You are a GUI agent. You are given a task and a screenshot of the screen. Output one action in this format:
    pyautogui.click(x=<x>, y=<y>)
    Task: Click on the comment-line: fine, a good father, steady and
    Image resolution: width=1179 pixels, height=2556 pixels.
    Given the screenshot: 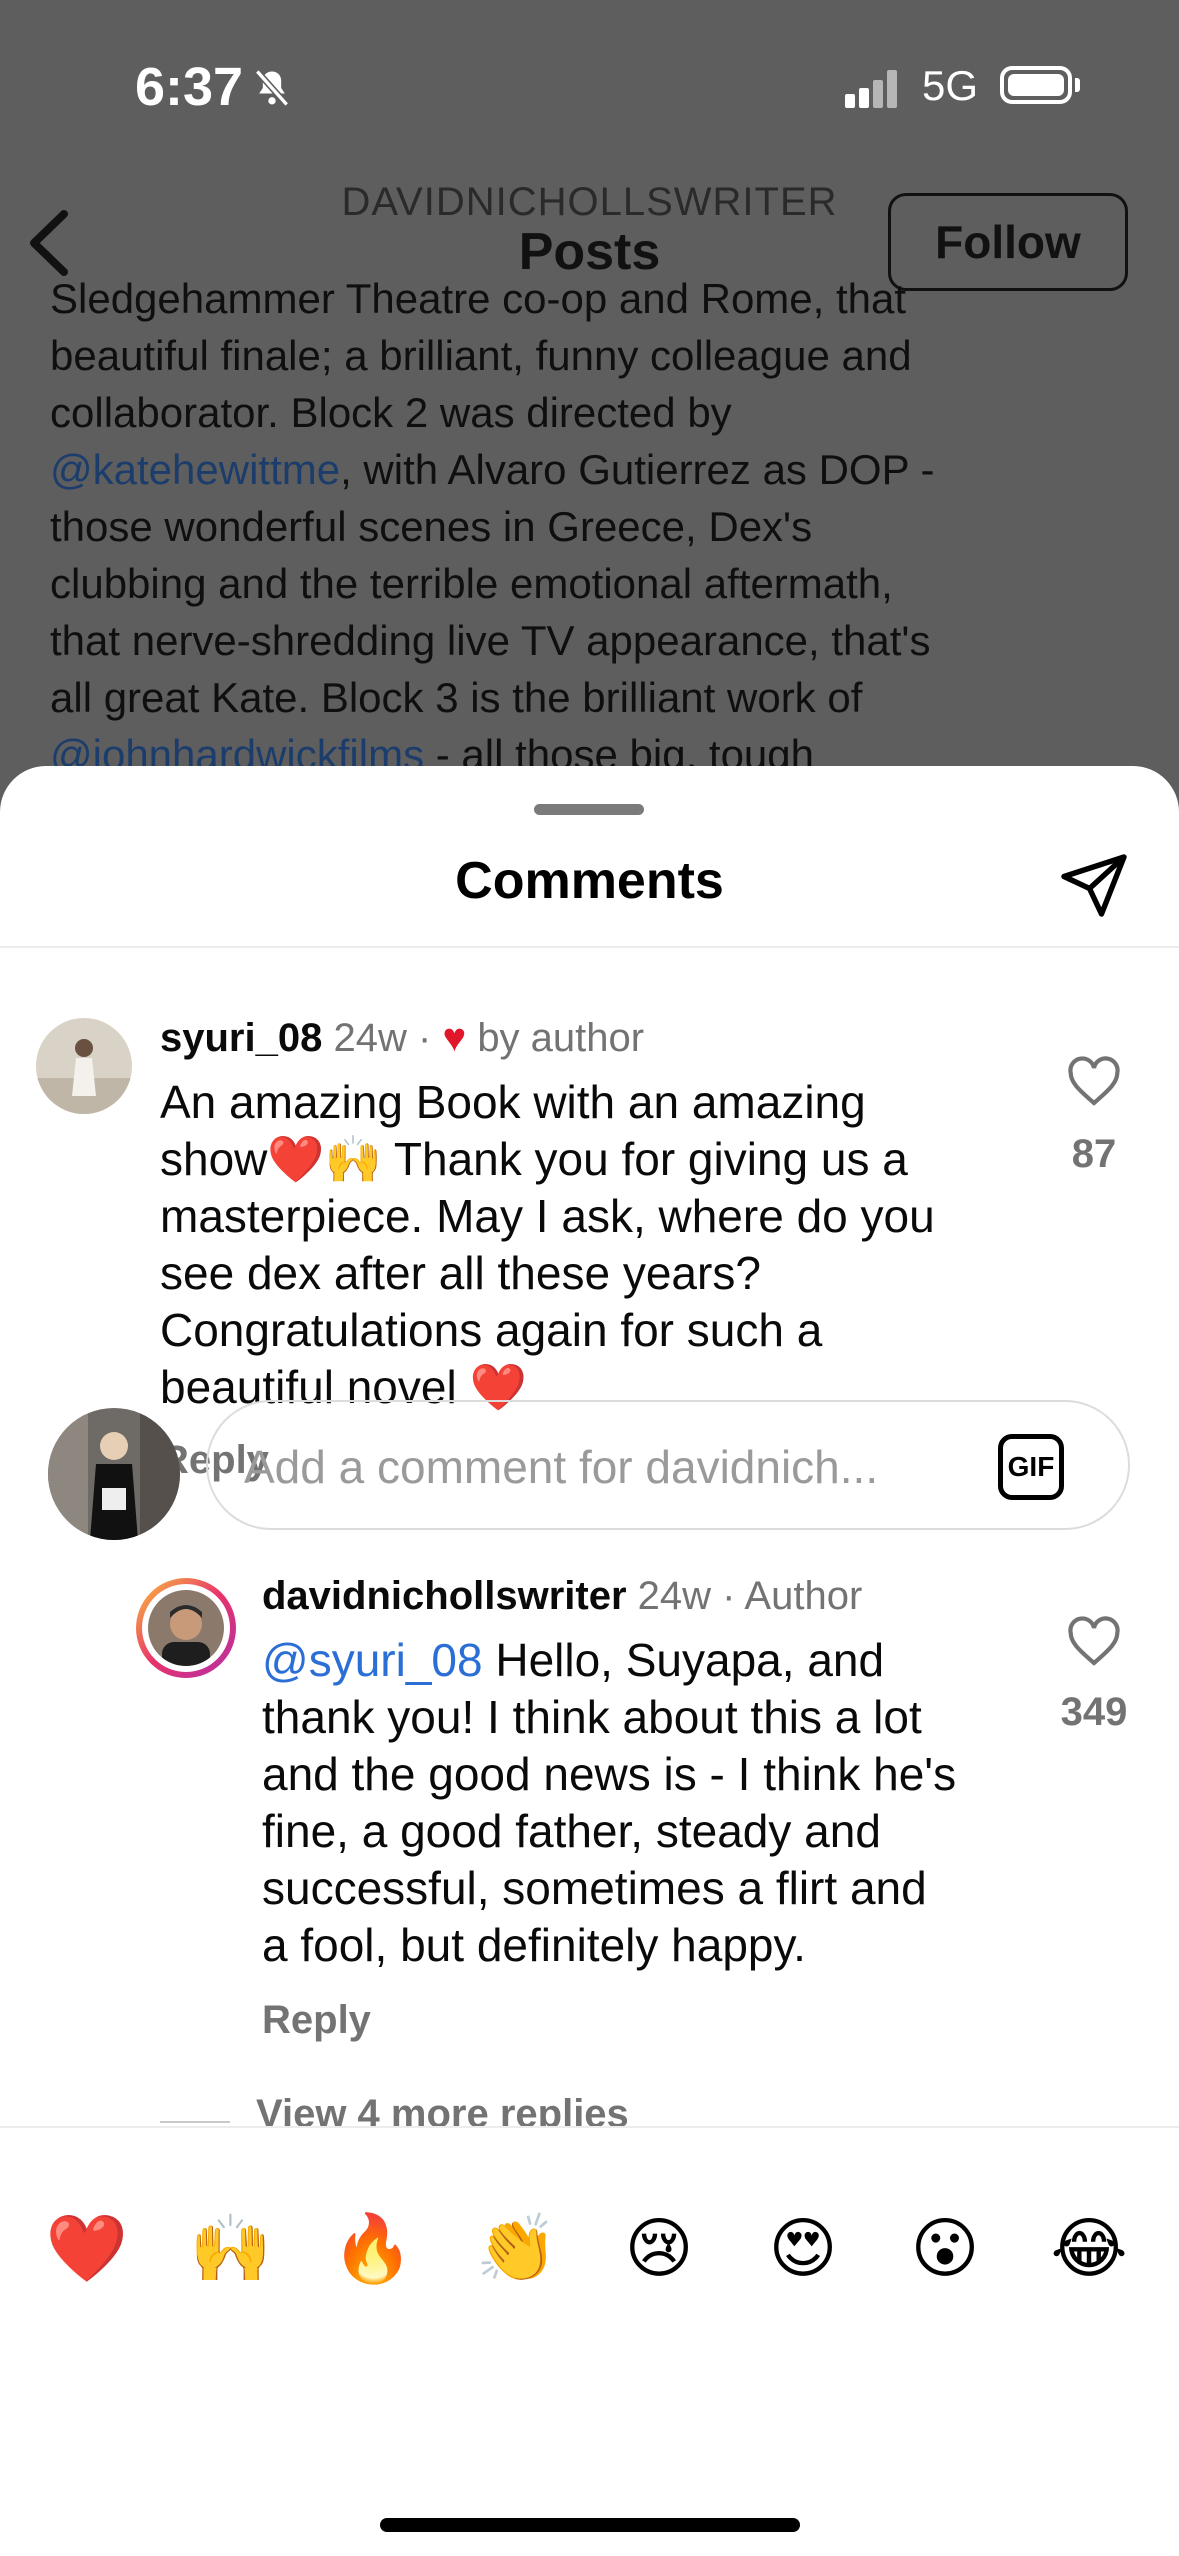 What is the action you would take?
    pyautogui.click(x=571, y=1831)
    